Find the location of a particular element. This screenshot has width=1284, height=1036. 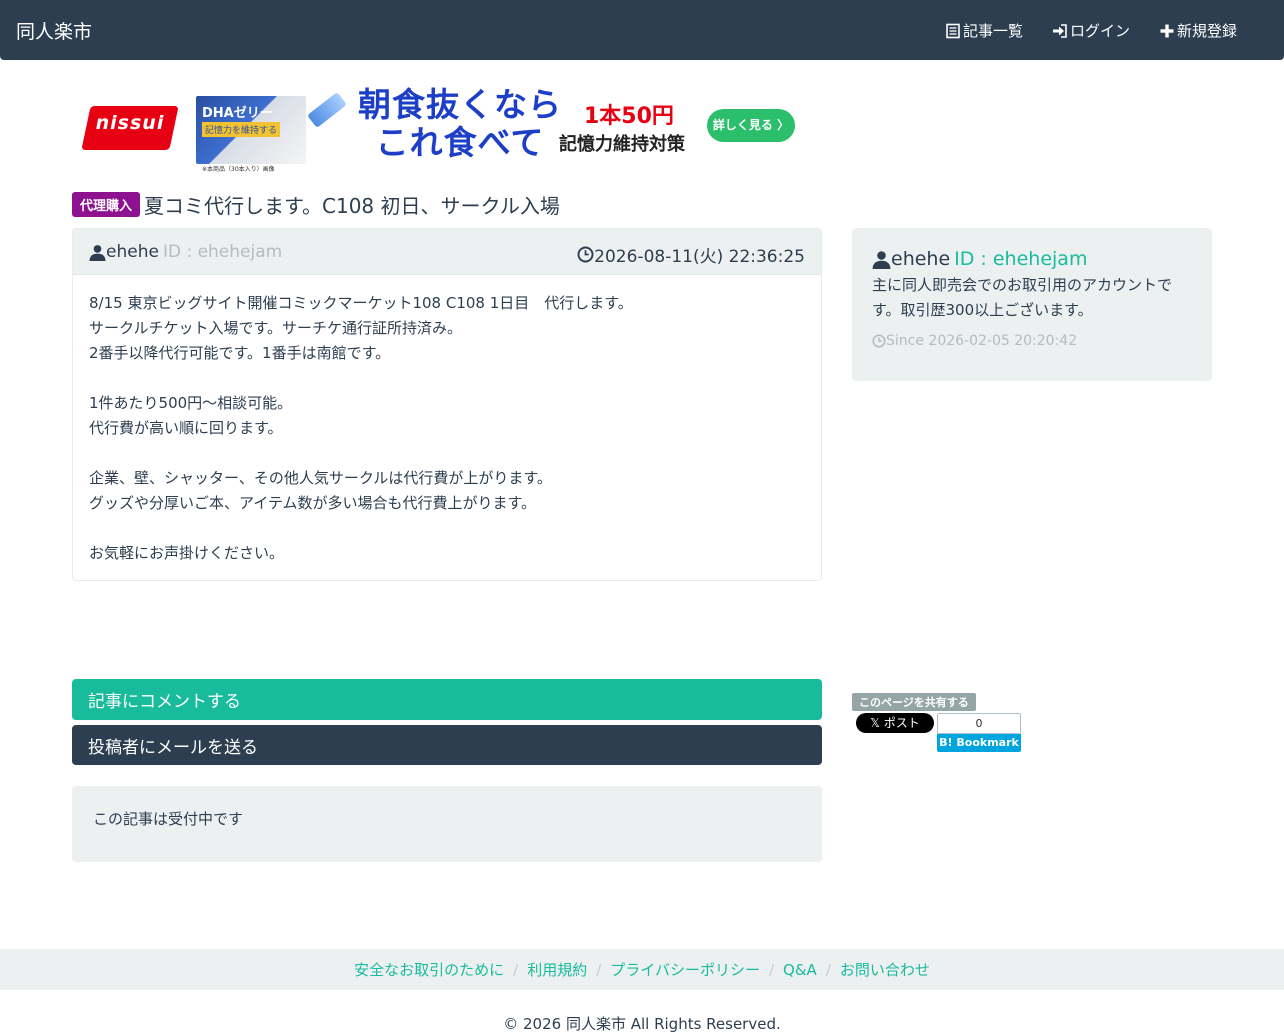

nav-register-link: 新規登録 is located at coordinates (1198, 30).